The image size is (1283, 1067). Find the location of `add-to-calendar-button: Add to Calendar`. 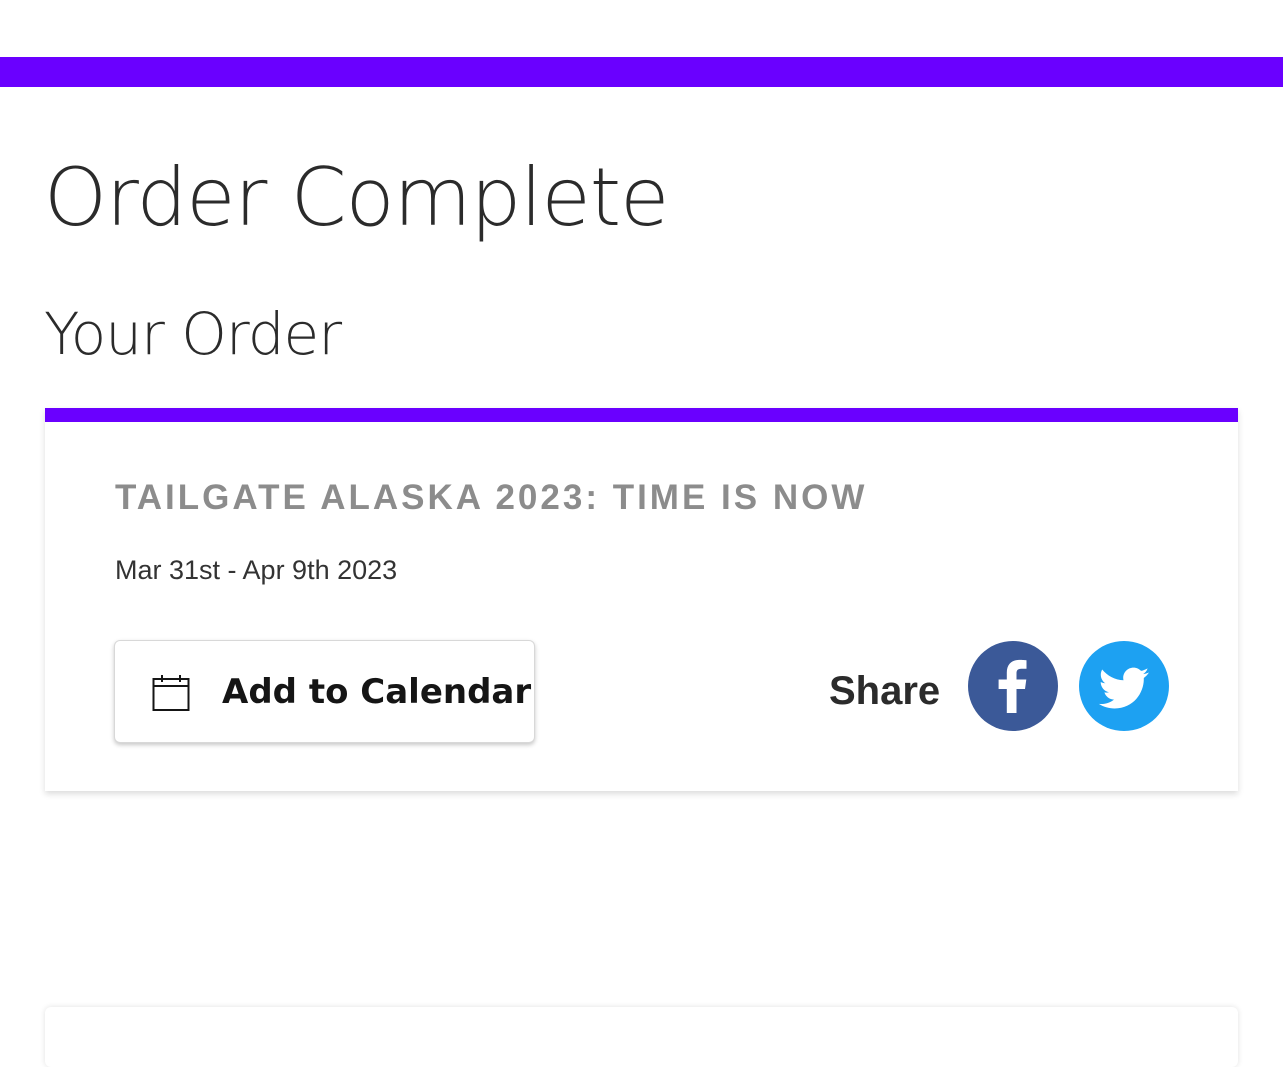

add-to-calendar-button: Add to Calendar is located at coordinates (324, 691).